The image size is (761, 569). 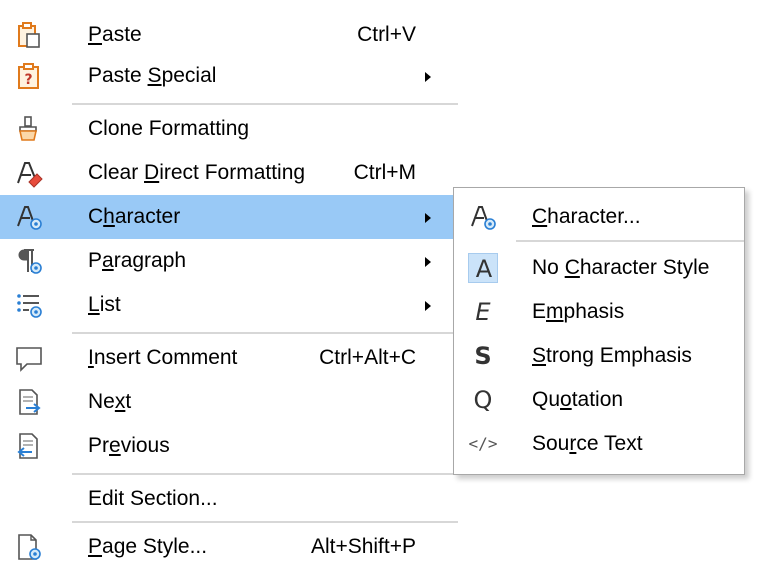 I want to click on menu-item-clone-formatting: Clone Formatting, so click(x=229, y=129).